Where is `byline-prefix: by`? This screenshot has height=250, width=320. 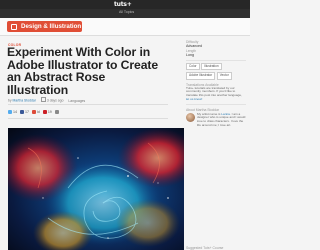
byline-prefix: by is located at coordinates (10, 100).